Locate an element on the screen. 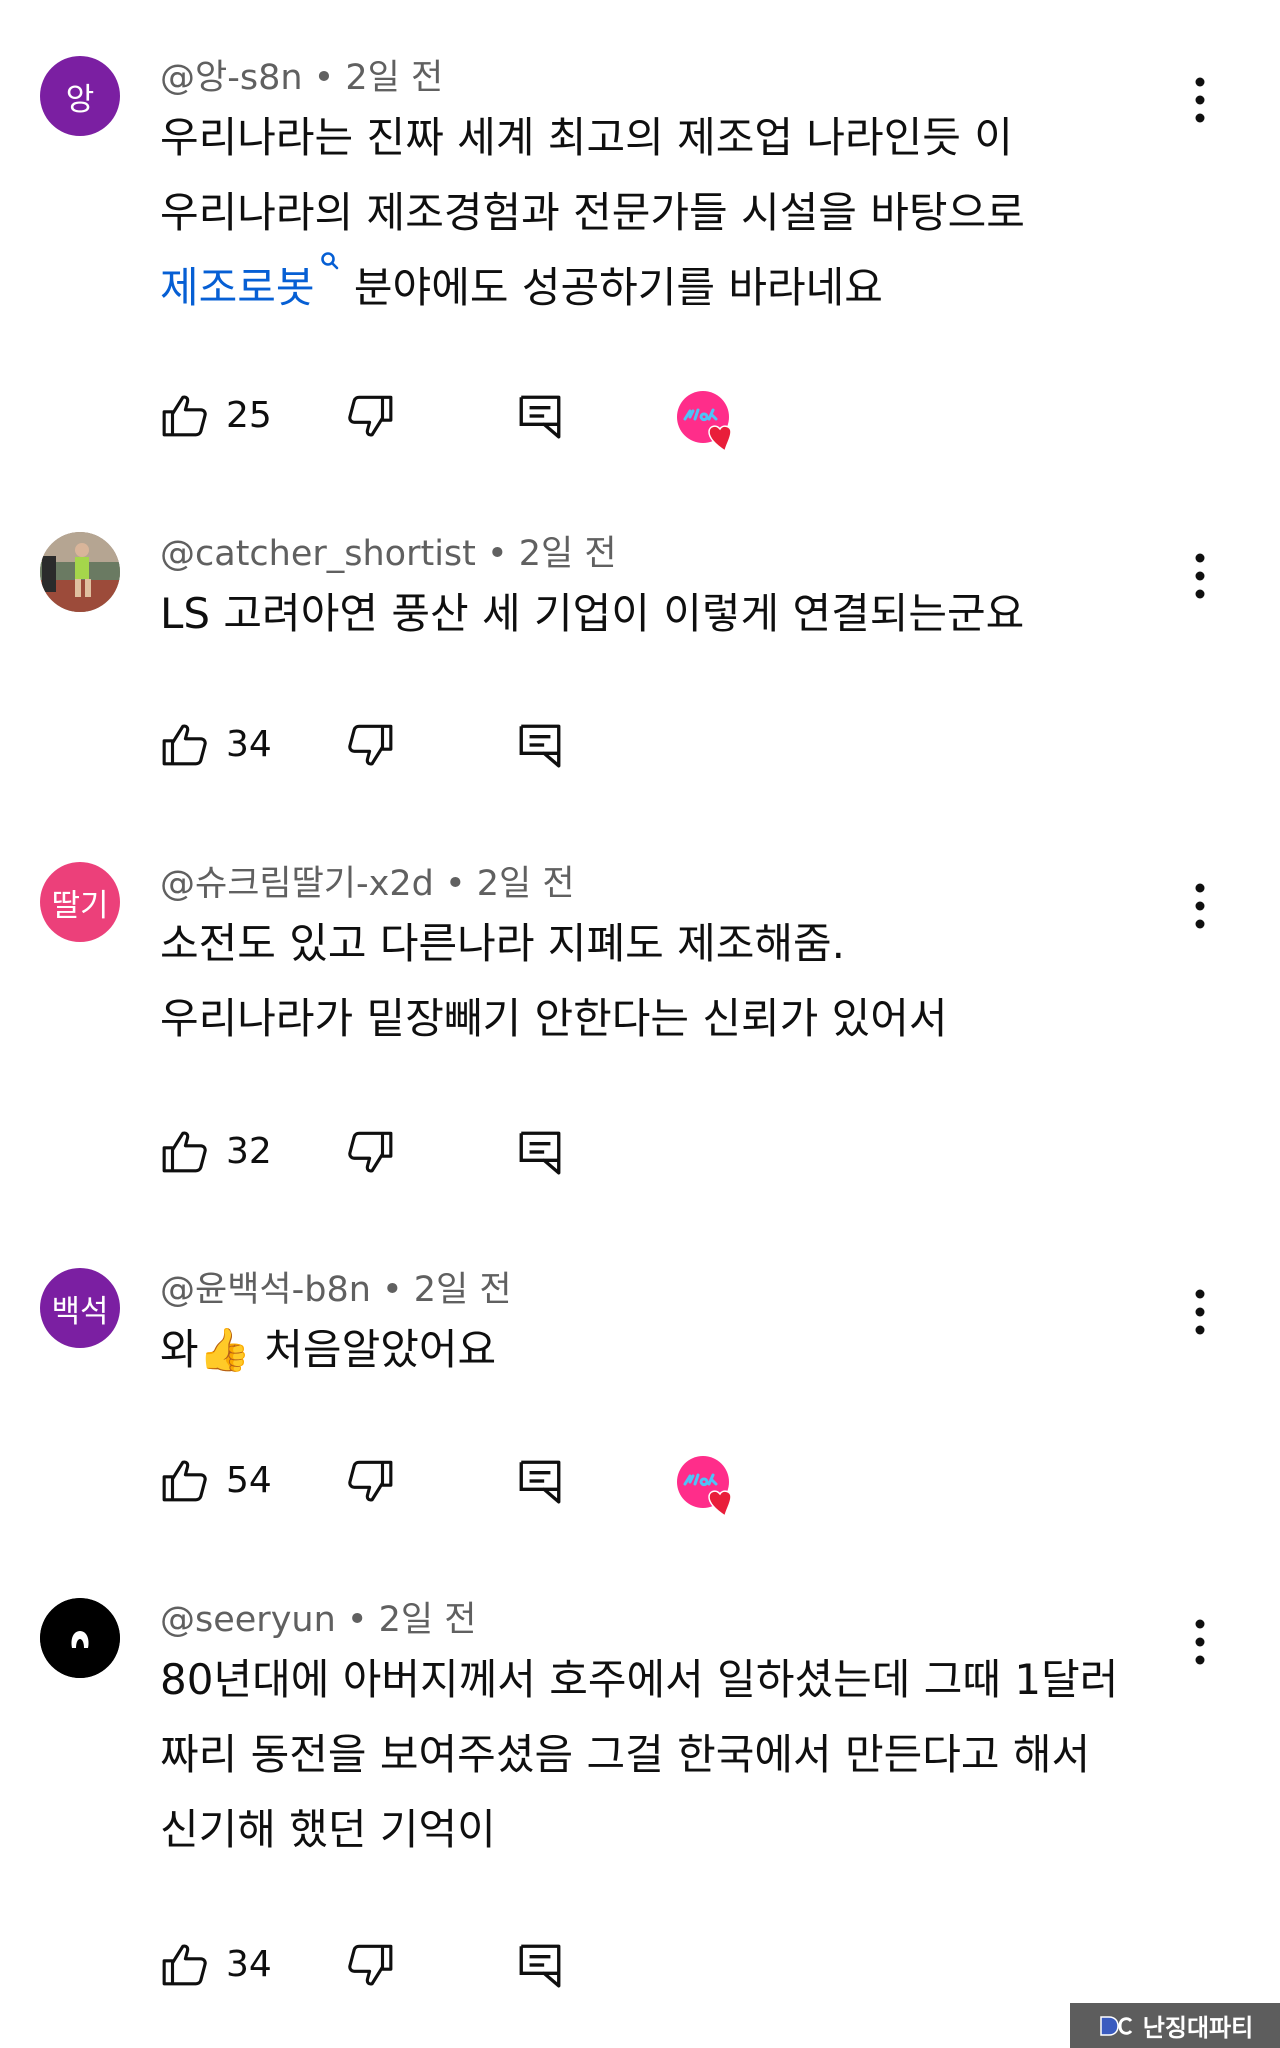 This screenshot has width=1280, height=2048. comment-line: 우리나라는 진짜 세계 최고의 제조업 나라인듯 이 is located at coordinates (586, 137).